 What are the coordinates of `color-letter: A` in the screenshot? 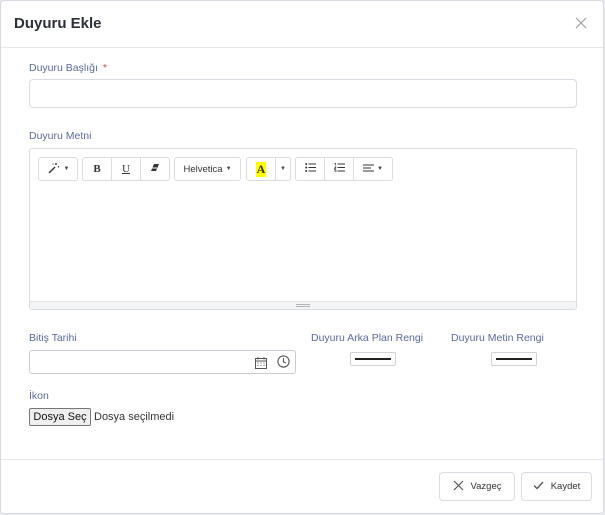 It's located at (261, 169).